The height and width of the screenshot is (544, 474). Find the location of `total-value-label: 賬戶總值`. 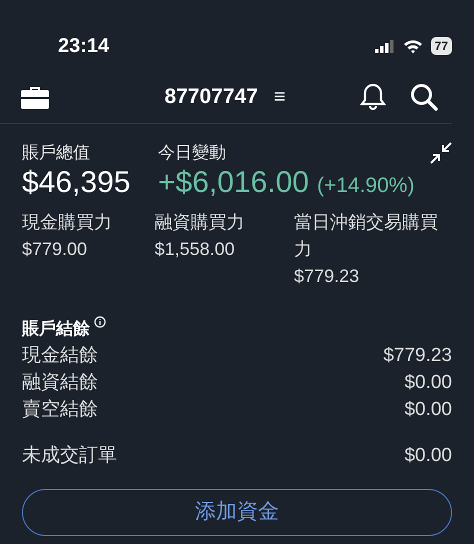

total-value-label: 賬戶總值 is located at coordinates (56, 153).